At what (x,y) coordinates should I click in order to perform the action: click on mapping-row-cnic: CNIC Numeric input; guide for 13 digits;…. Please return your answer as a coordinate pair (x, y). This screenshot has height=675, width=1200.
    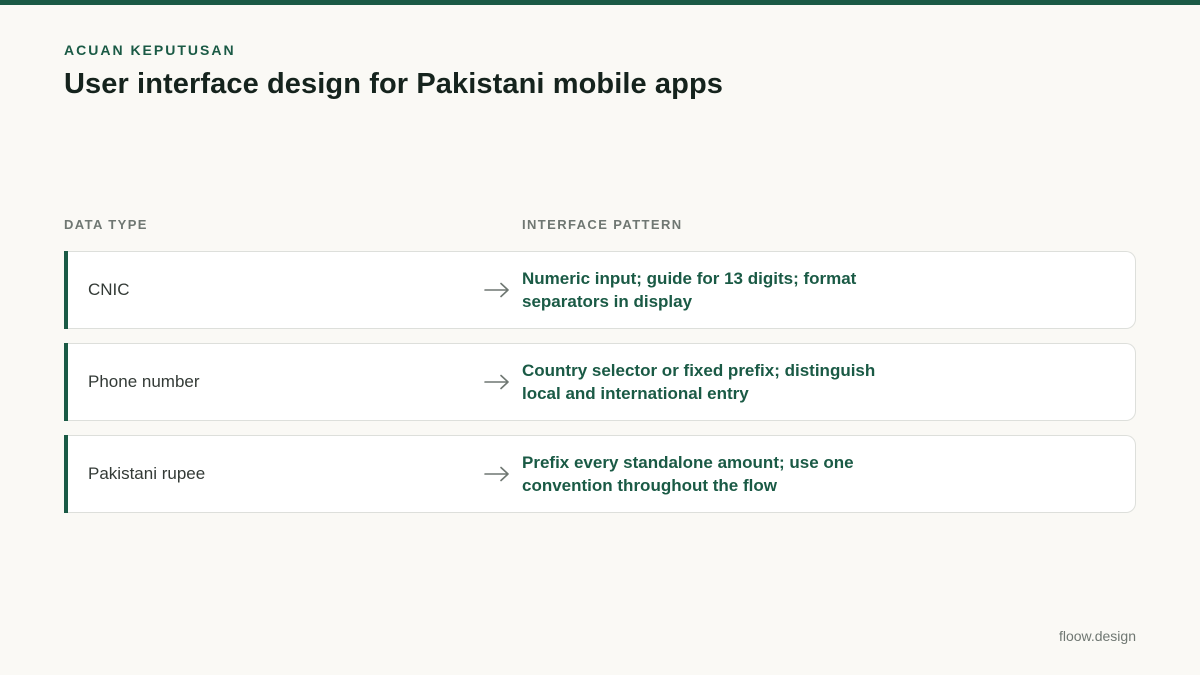
    Looking at the image, I should click on (600, 290).